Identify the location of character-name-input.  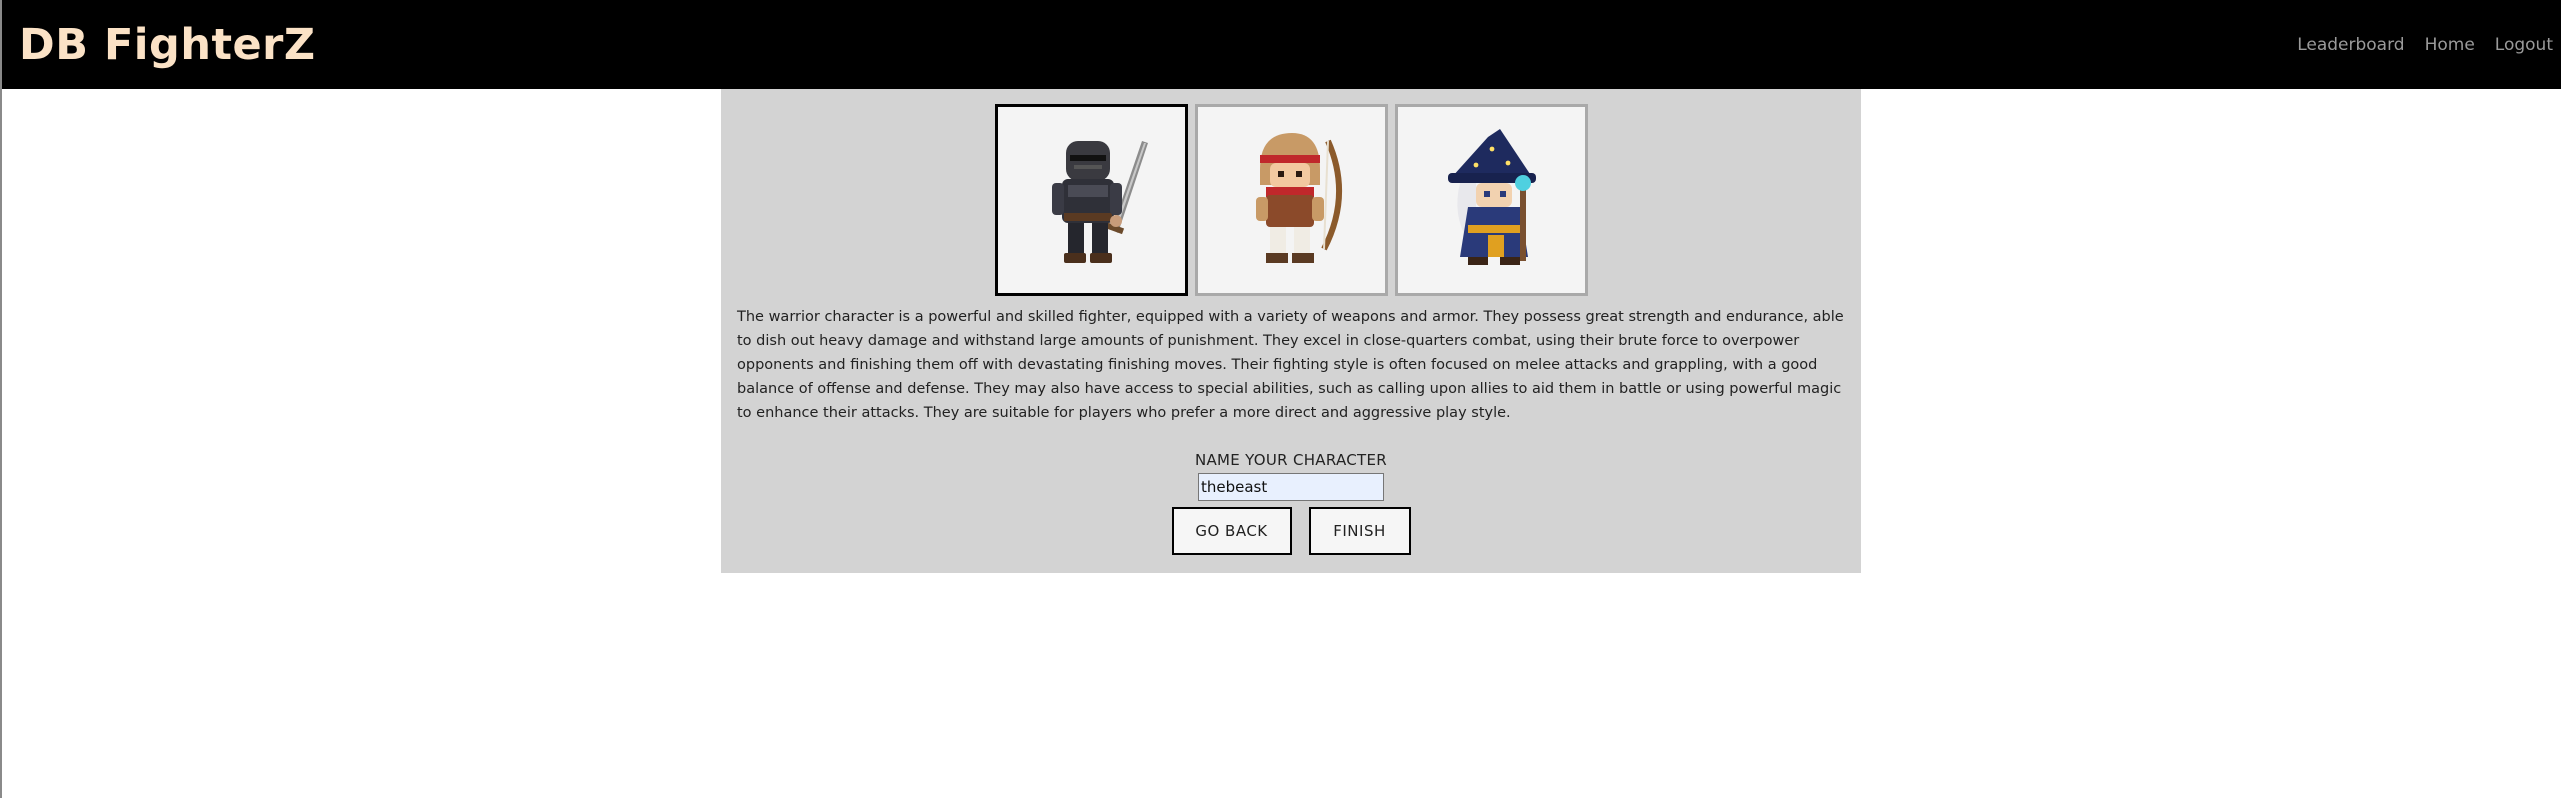
(1291, 487).